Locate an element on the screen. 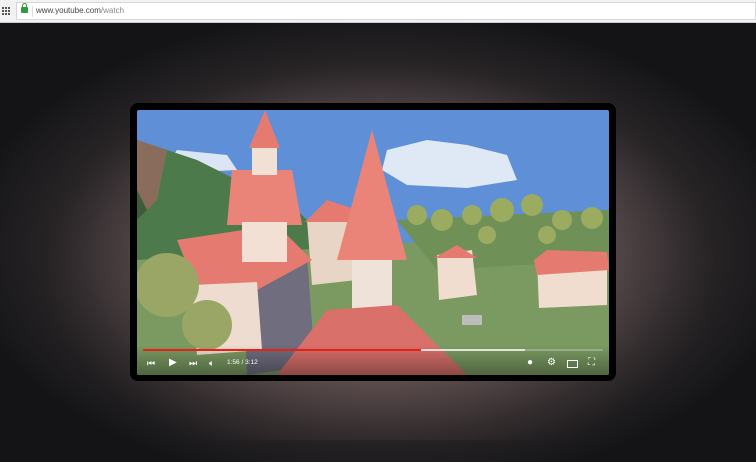  theater-mode-icon is located at coordinates (572, 364).